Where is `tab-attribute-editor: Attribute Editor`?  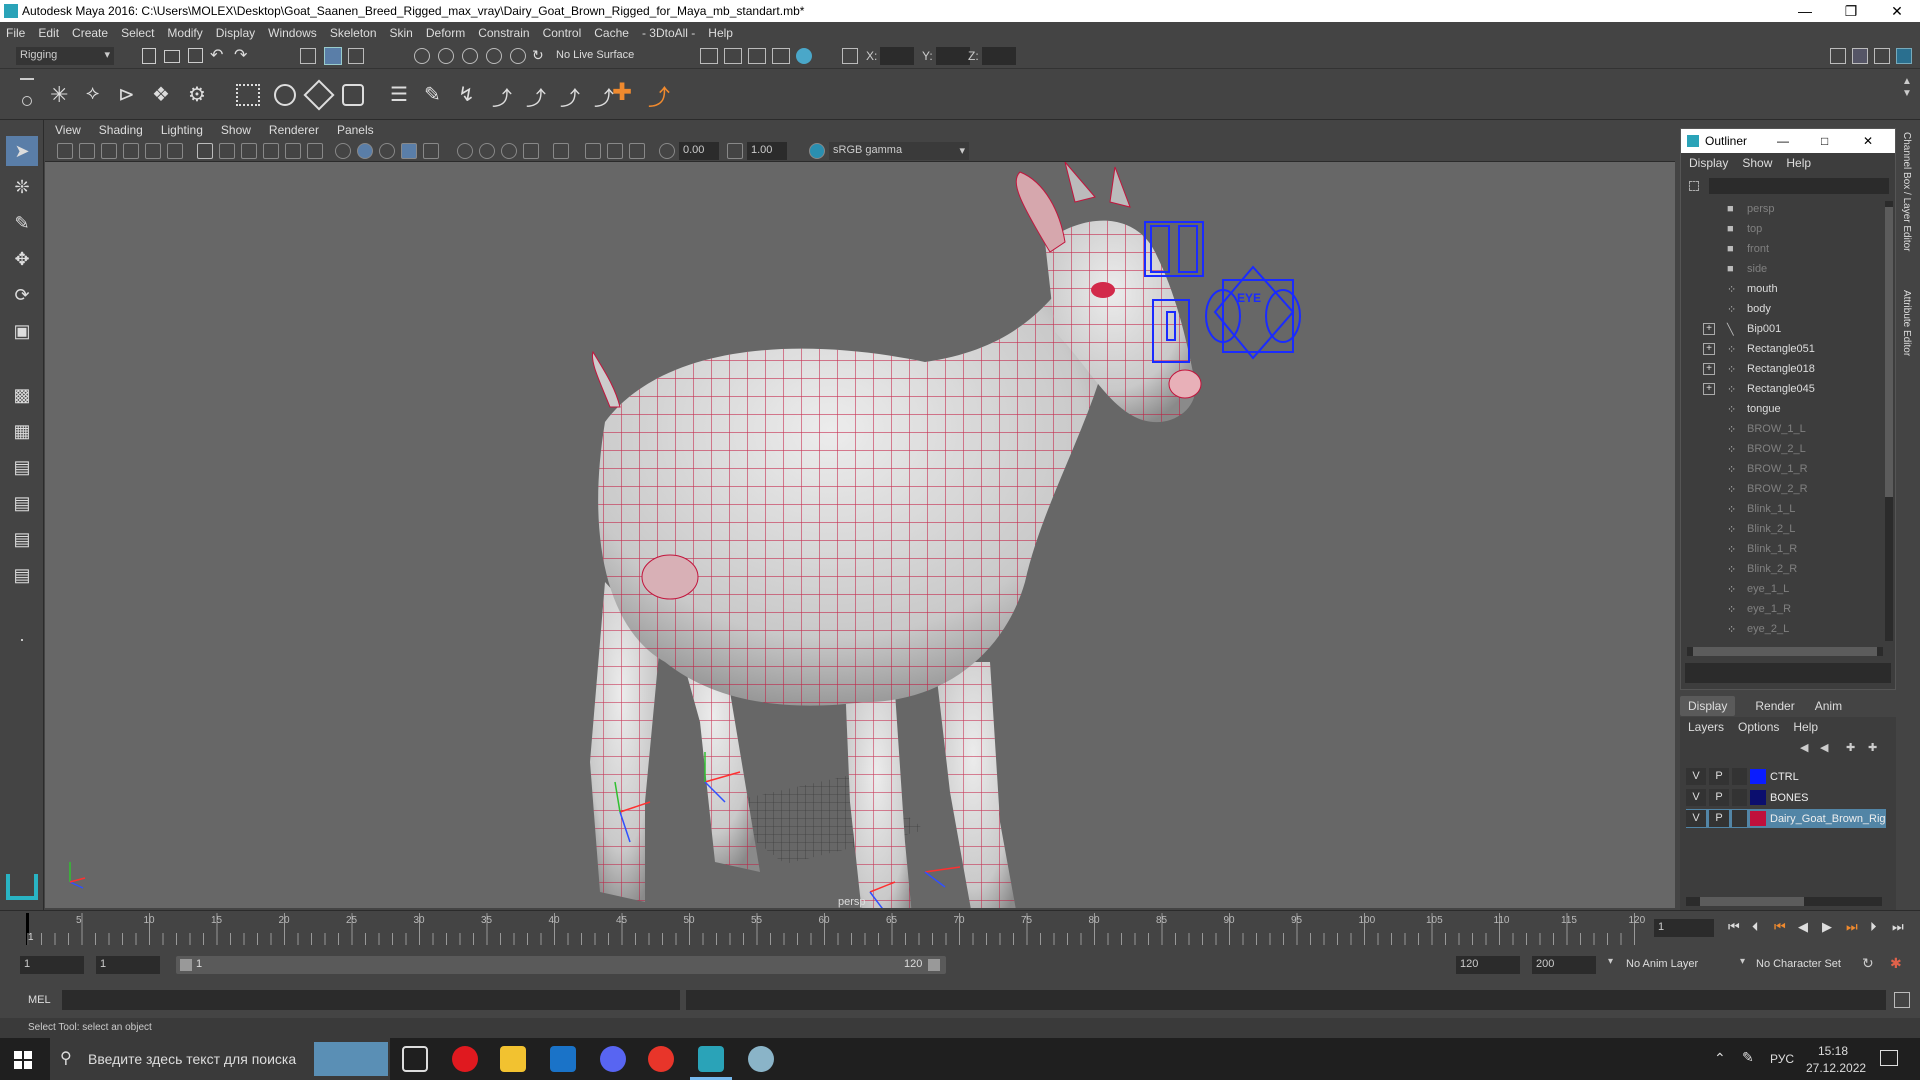
tab-attribute-editor: Attribute Editor is located at coordinates (1906, 323).